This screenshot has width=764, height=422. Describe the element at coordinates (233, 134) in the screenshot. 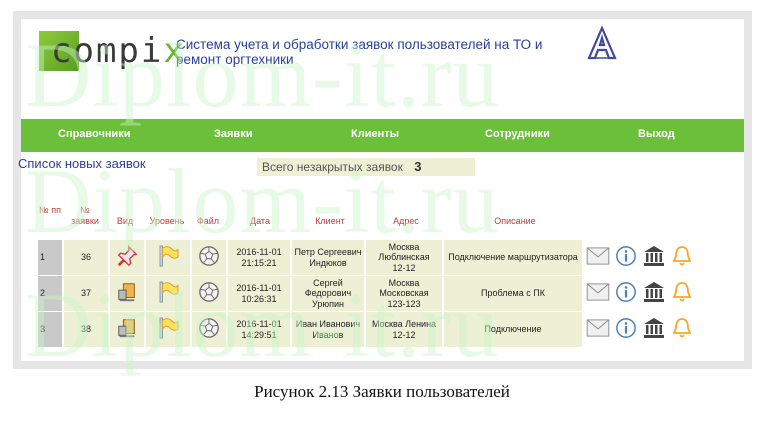

I see `nav-item-requests: Заявки` at that location.